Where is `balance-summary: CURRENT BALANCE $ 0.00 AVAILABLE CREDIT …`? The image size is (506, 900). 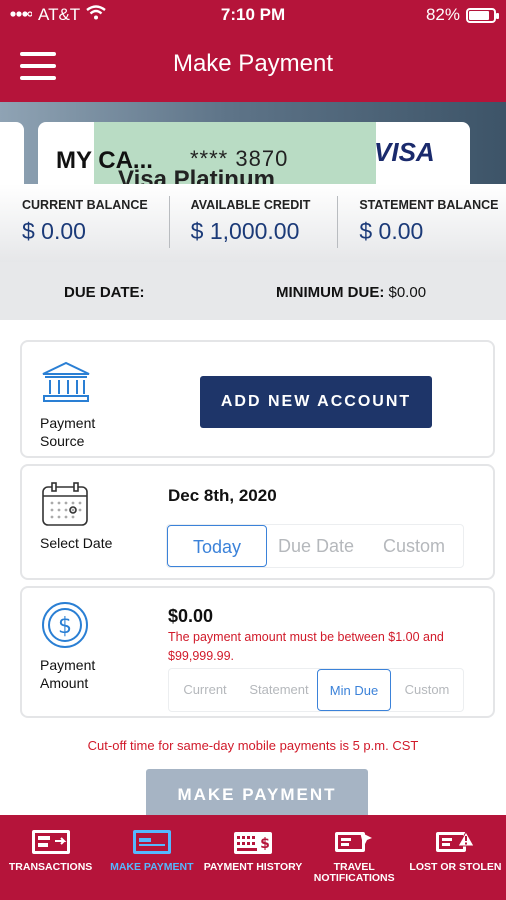
balance-summary: CURRENT BALANCE $ 0.00 AVAILABLE CREDIT … is located at coordinates (253, 223).